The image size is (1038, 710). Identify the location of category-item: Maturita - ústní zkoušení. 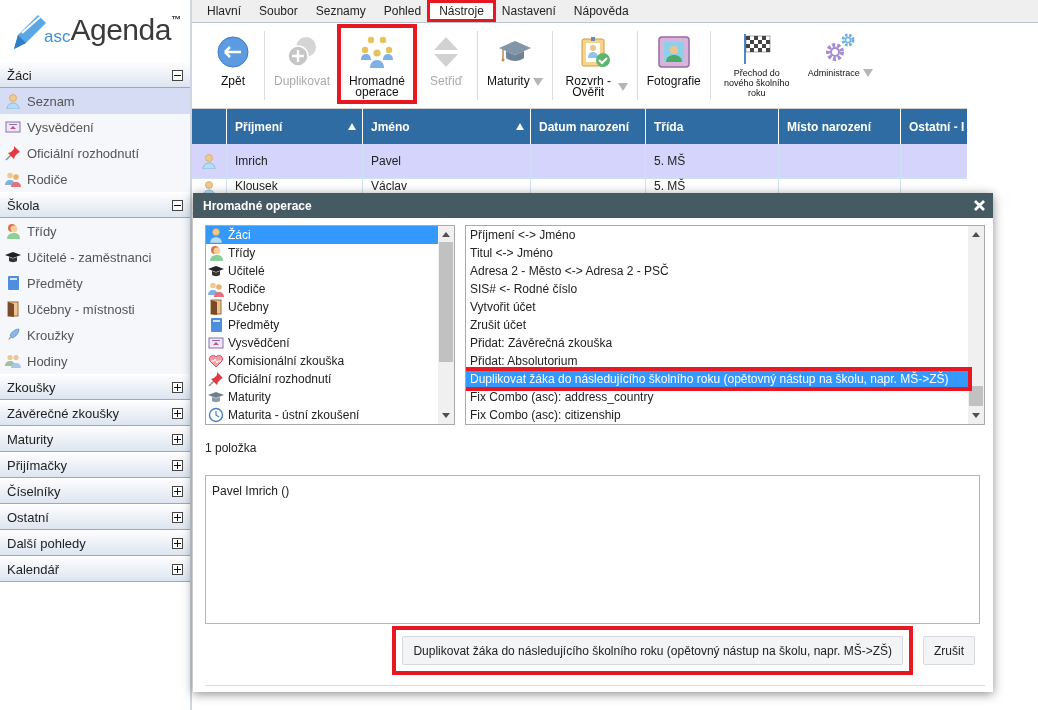
(322, 415).